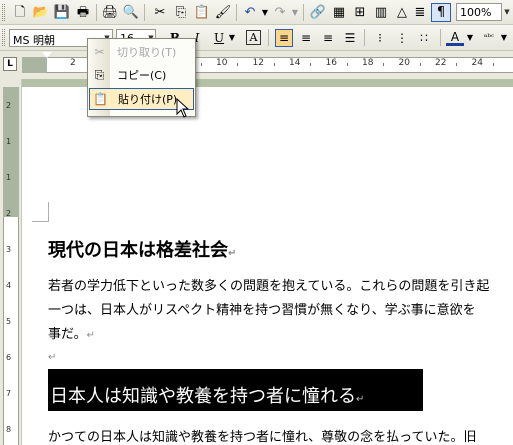 Image resolution: width=513 pixels, height=445 pixels. I want to click on title-text: 現代の日本は格差社会, so click(138, 250).